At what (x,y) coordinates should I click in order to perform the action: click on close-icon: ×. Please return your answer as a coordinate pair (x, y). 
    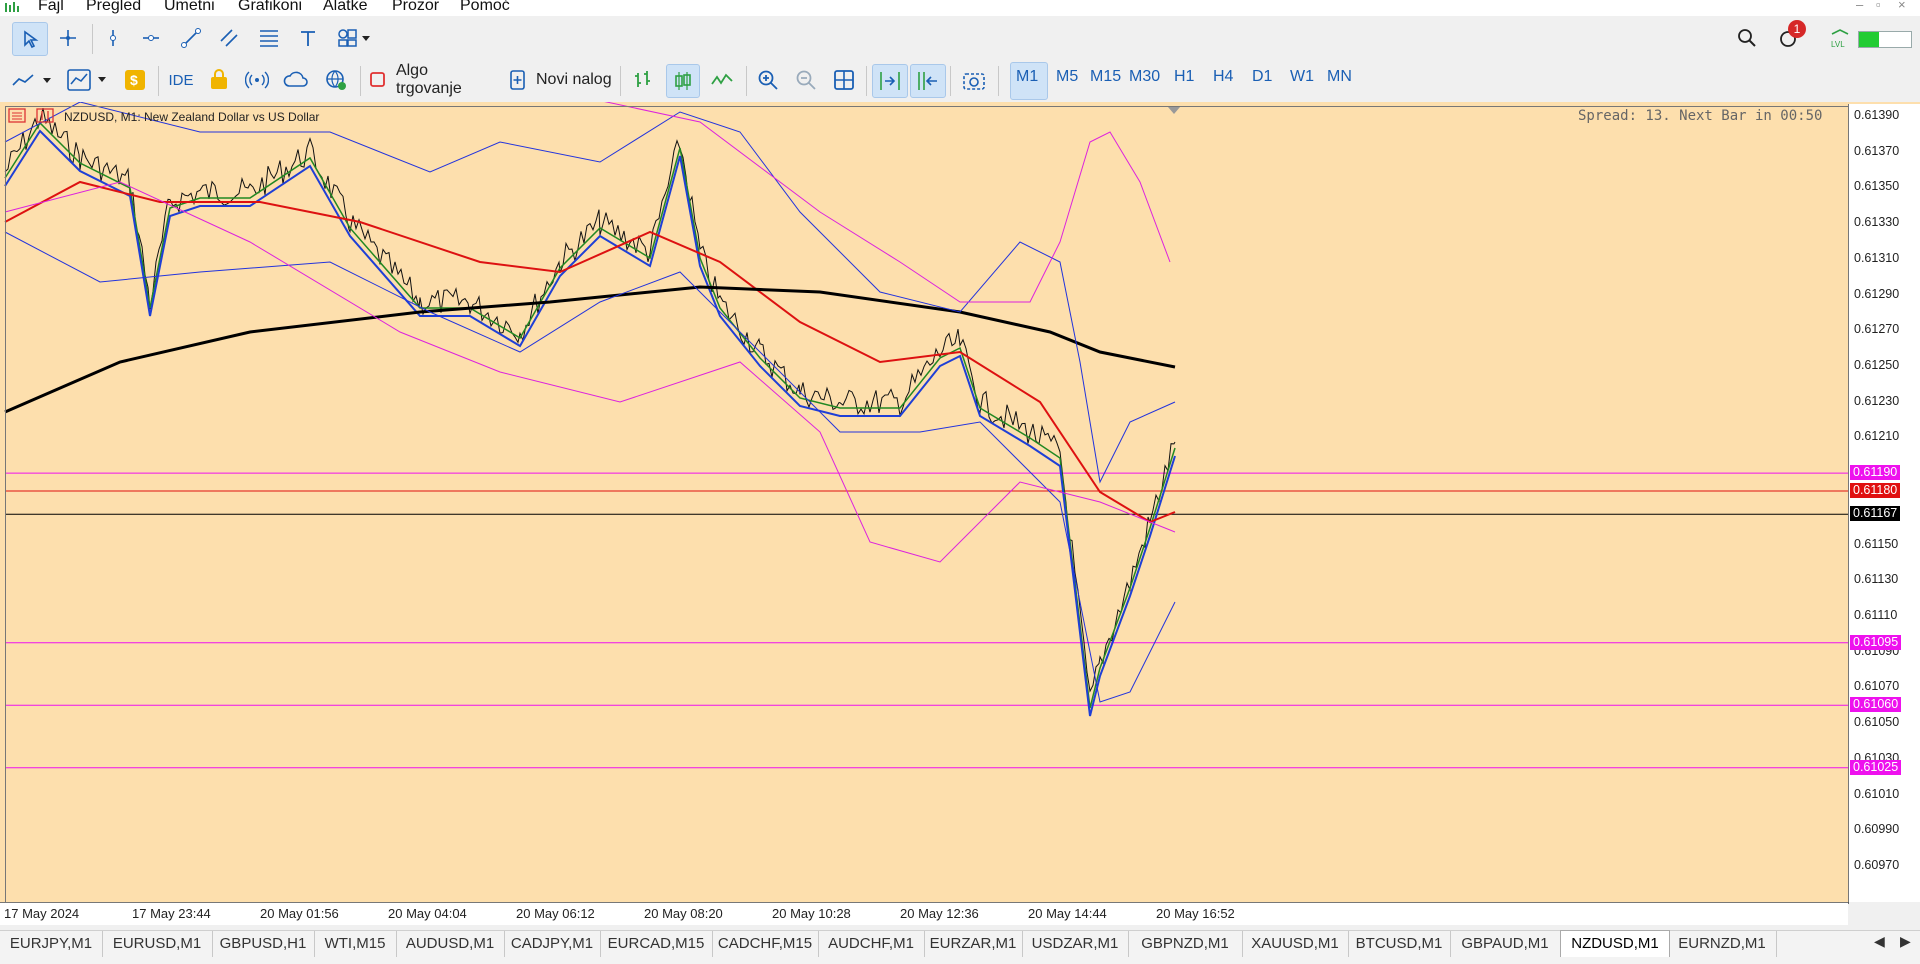
    Looking at the image, I should click on (1902, 6).